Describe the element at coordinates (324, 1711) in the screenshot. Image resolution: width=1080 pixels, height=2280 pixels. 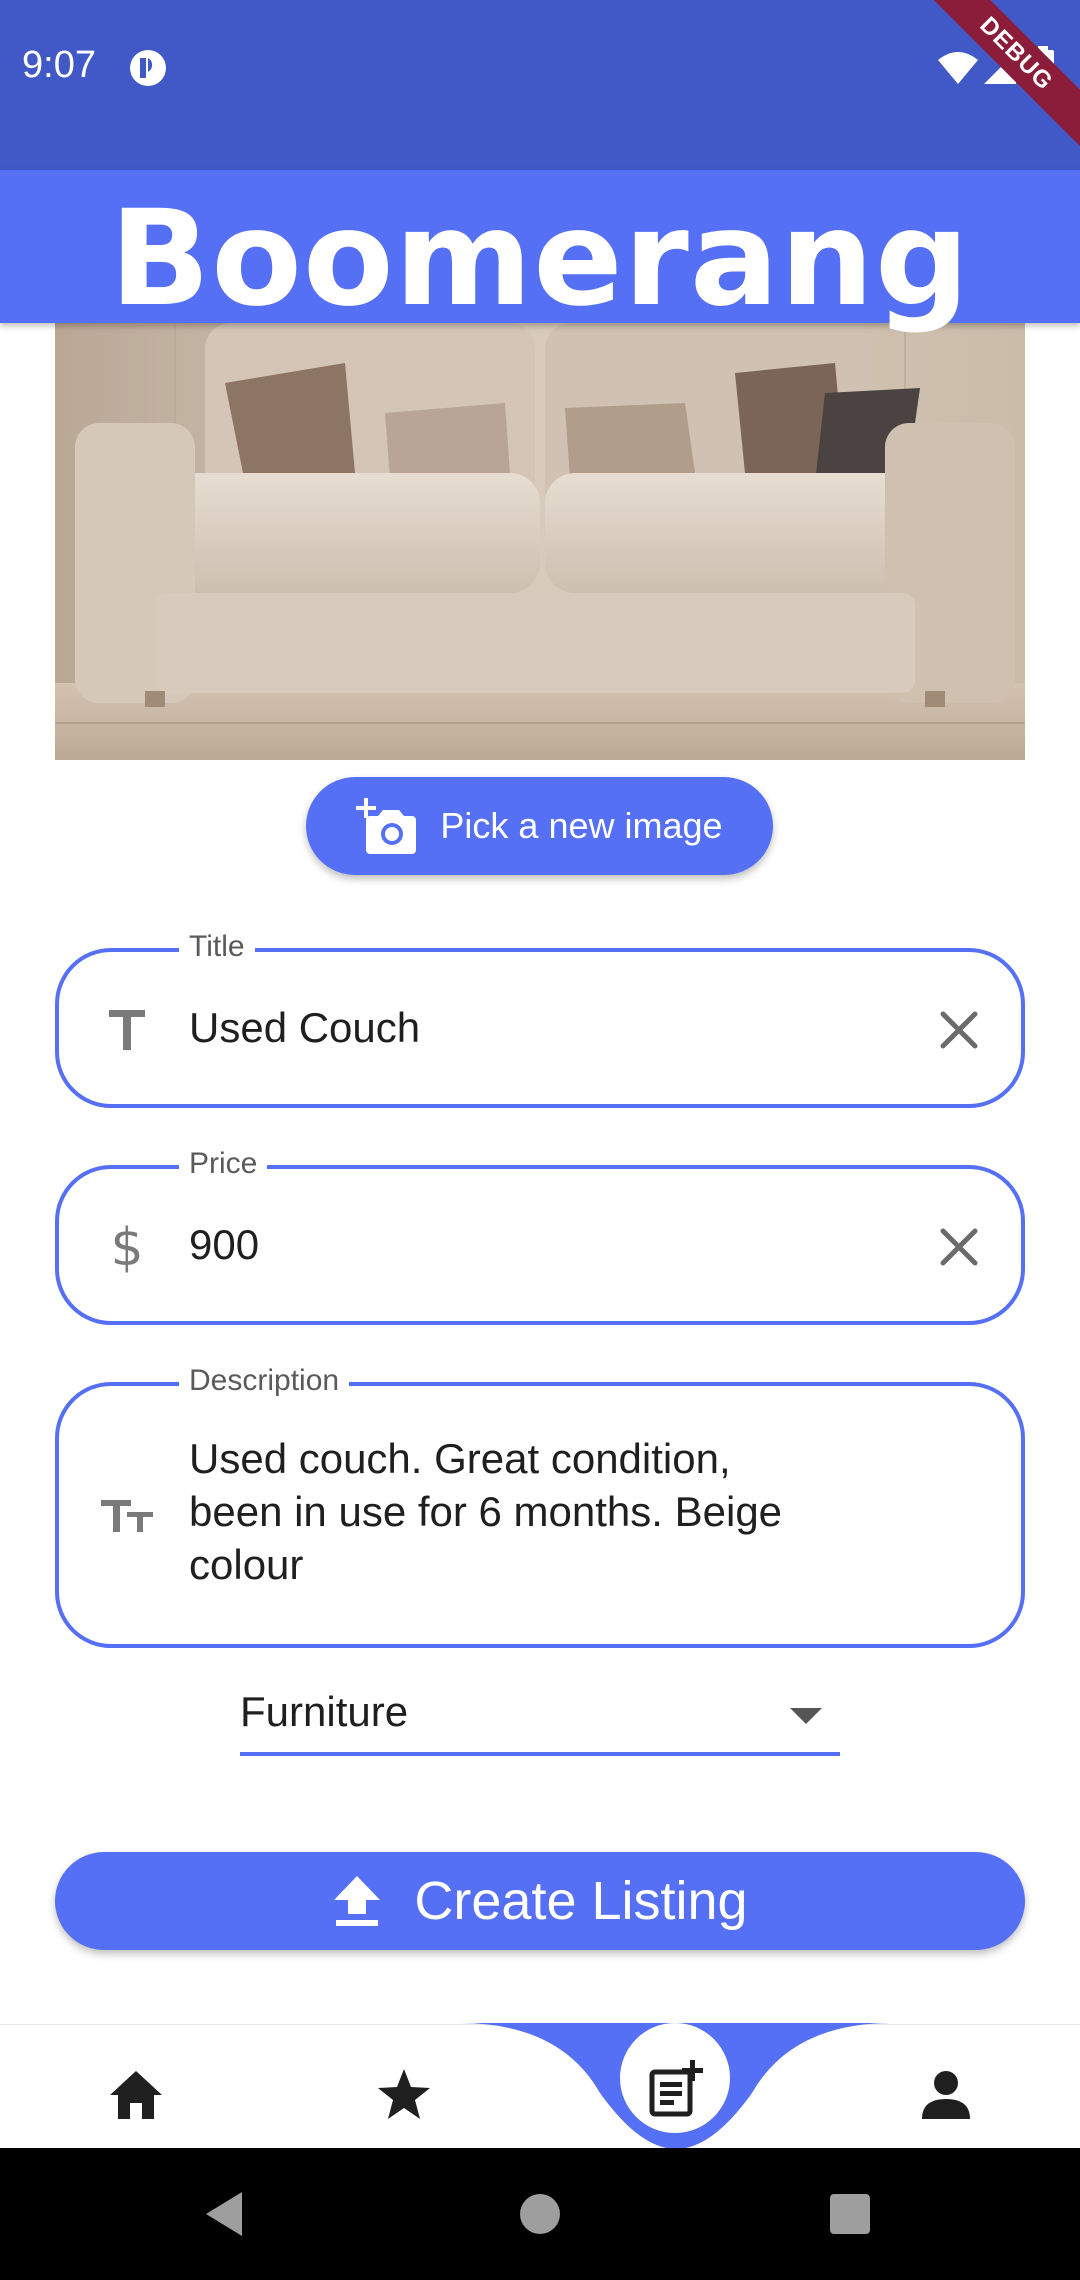
I see `category-value: Furniture` at that location.